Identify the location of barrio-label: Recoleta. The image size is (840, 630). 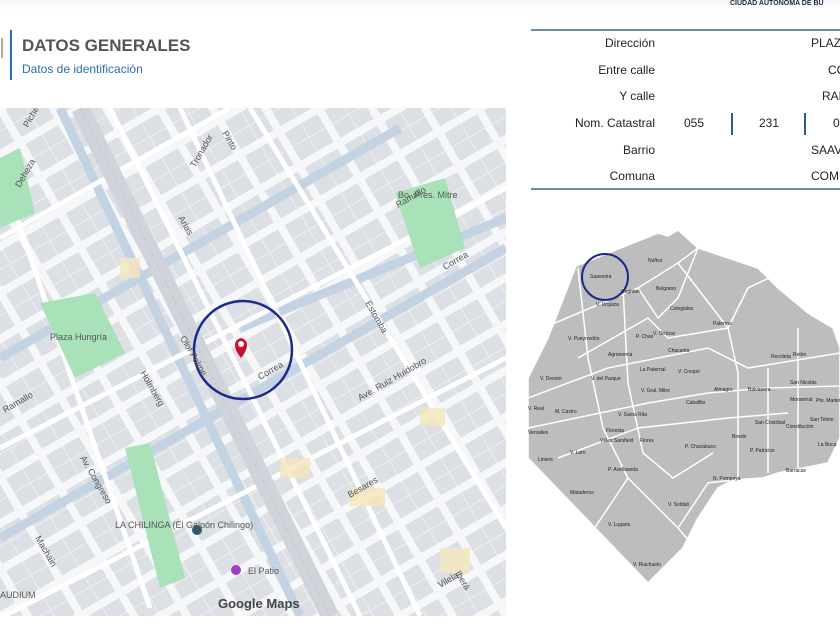
(781, 357).